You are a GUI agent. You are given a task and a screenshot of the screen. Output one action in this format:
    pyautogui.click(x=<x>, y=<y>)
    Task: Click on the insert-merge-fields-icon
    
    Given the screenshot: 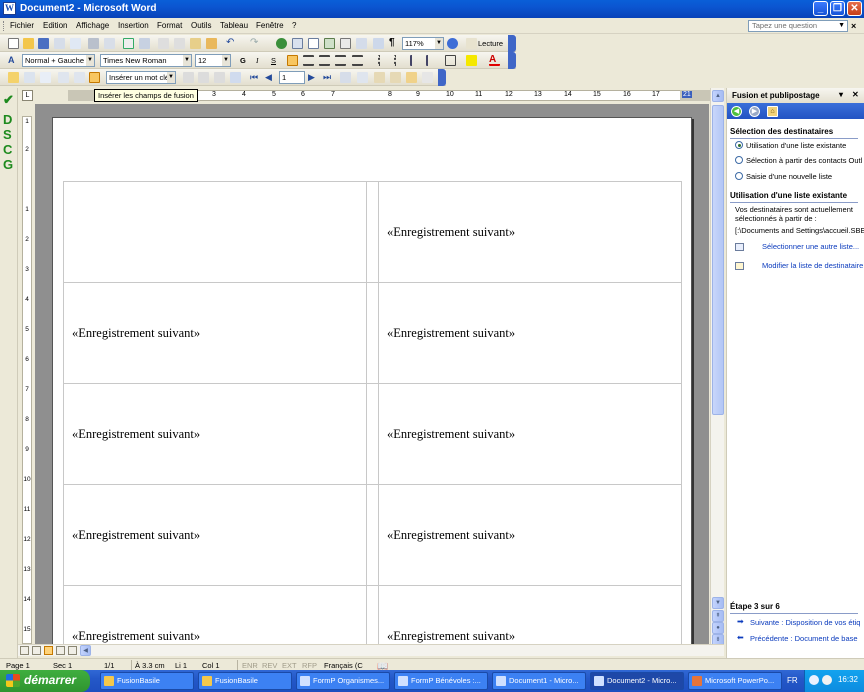 What is the action you would take?
    pyautogui.click(x=94, y=77)
    